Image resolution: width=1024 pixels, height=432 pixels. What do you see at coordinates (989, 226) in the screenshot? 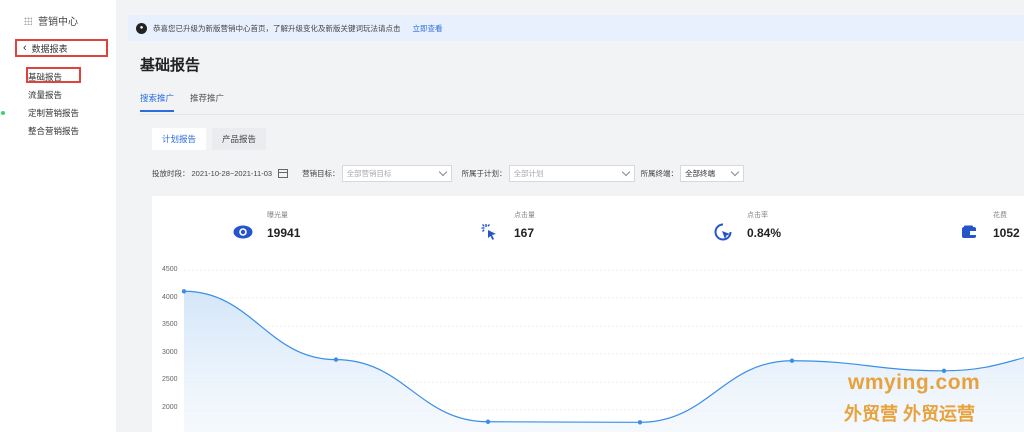
I see `metric-cost: 花费 1052` at bounding box center [989, 226].